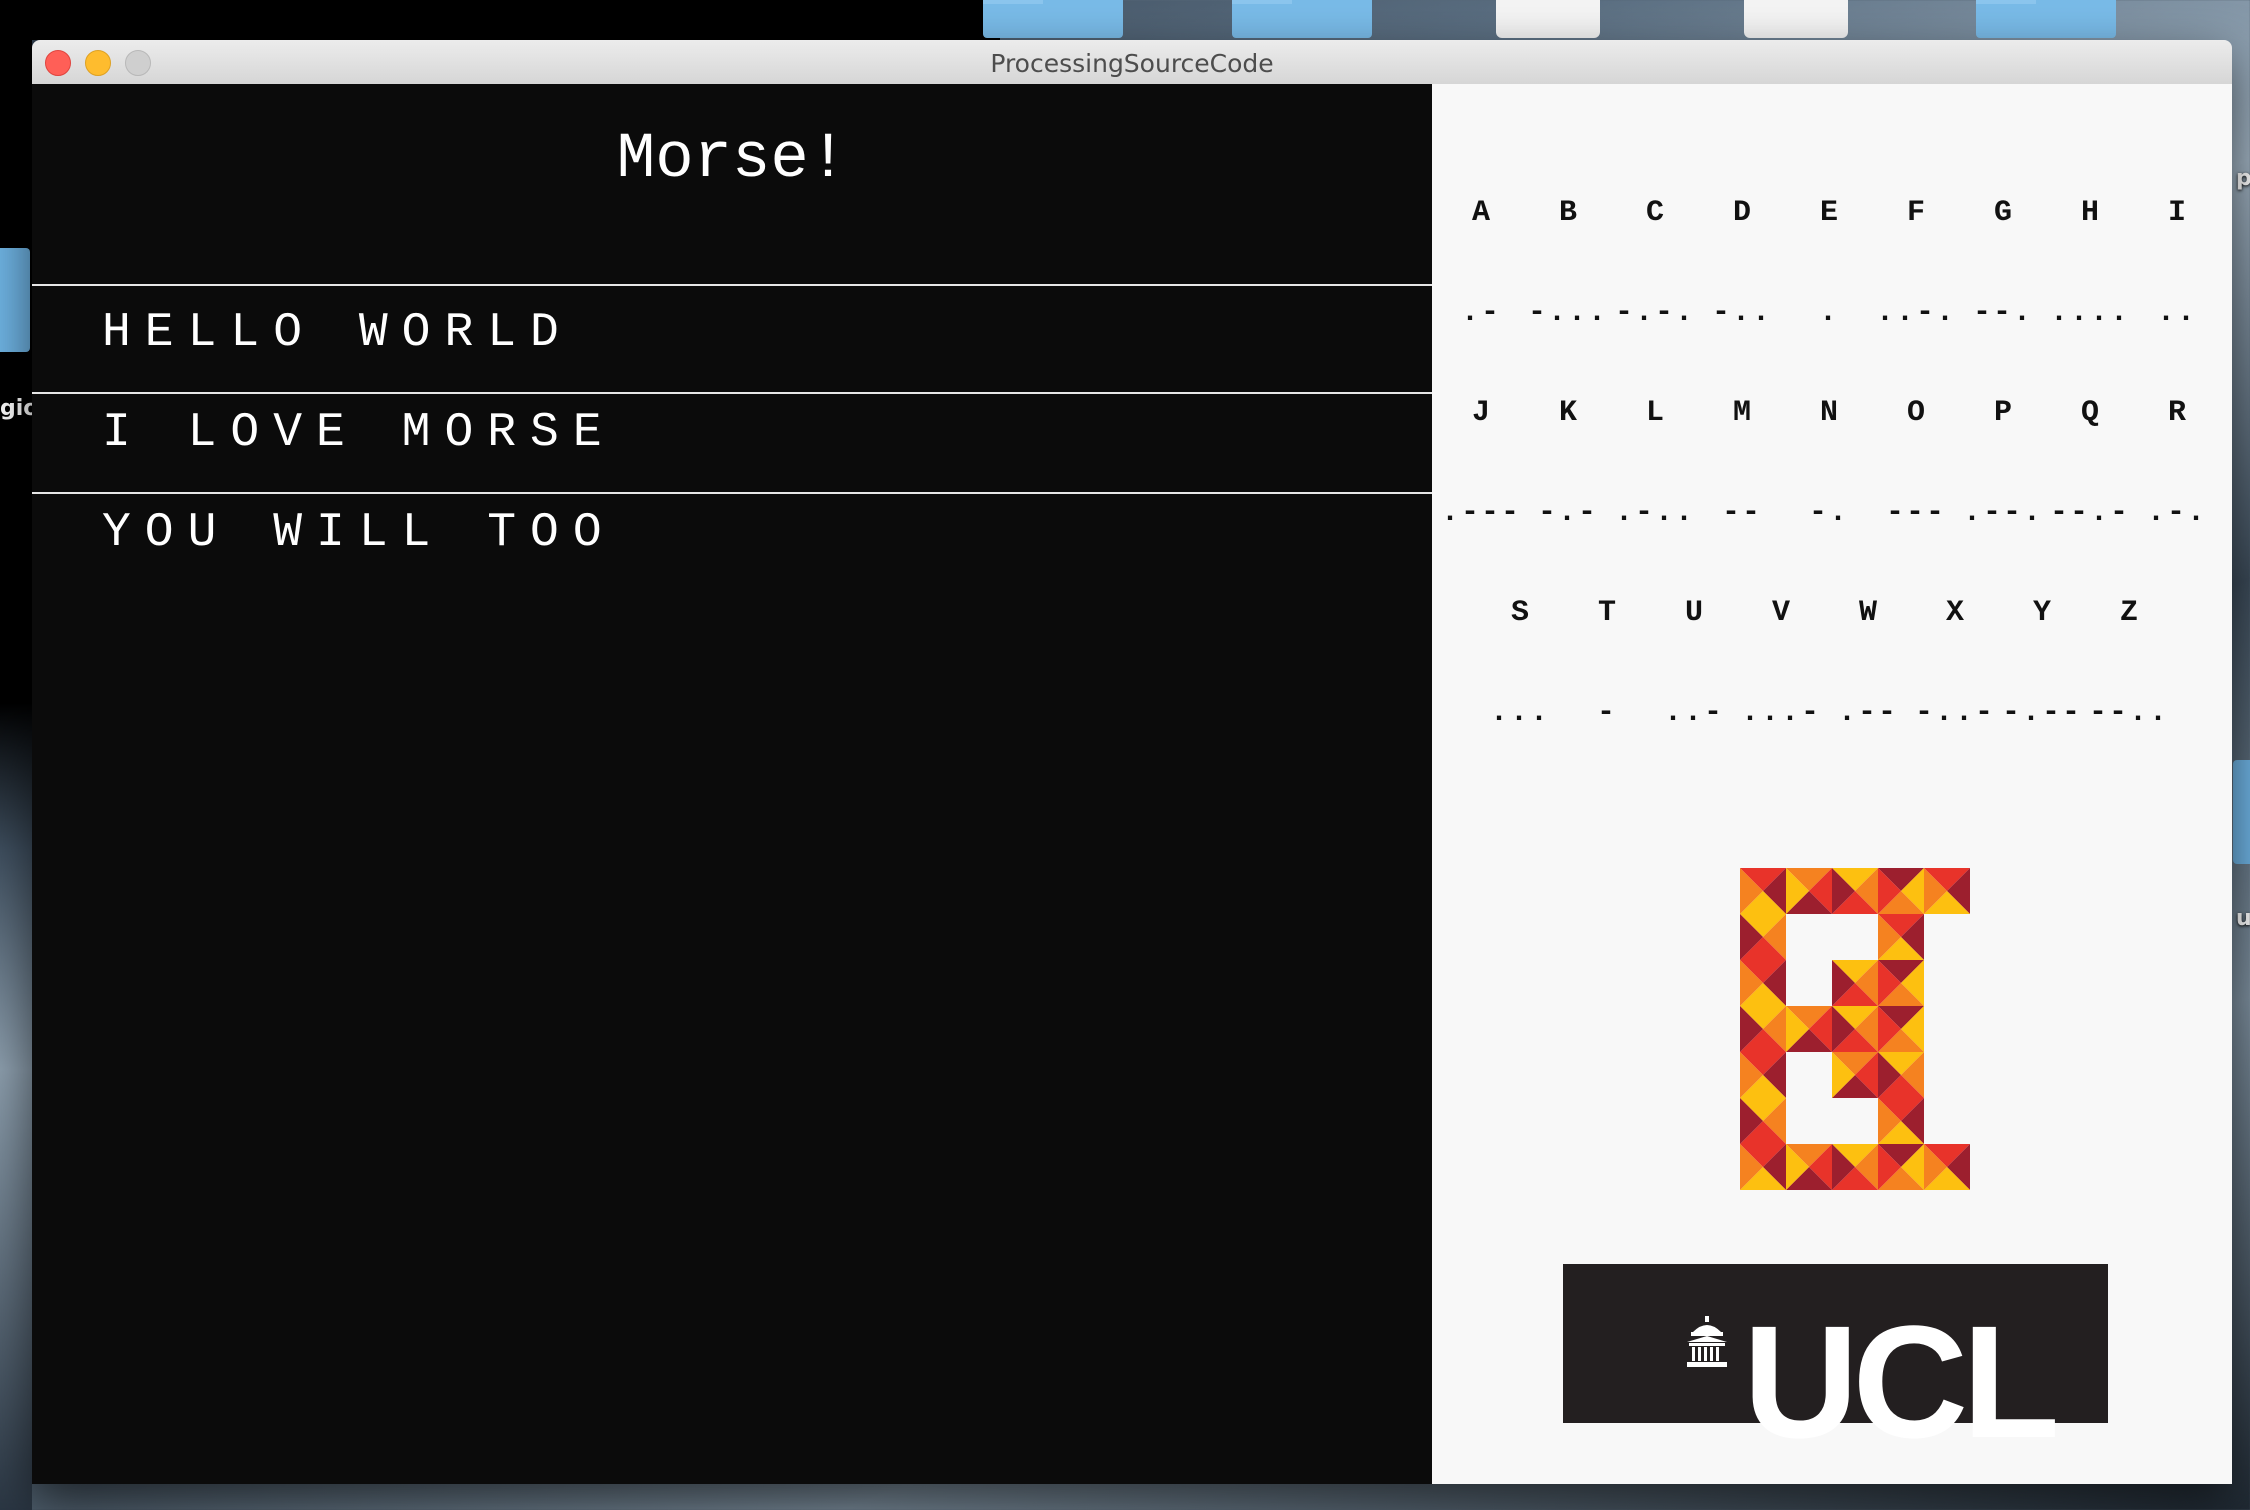 Image resolution: width=2250 pixels, height=1510 pixels. I want to click on desktop-item-label: p, so click(2243, 178).